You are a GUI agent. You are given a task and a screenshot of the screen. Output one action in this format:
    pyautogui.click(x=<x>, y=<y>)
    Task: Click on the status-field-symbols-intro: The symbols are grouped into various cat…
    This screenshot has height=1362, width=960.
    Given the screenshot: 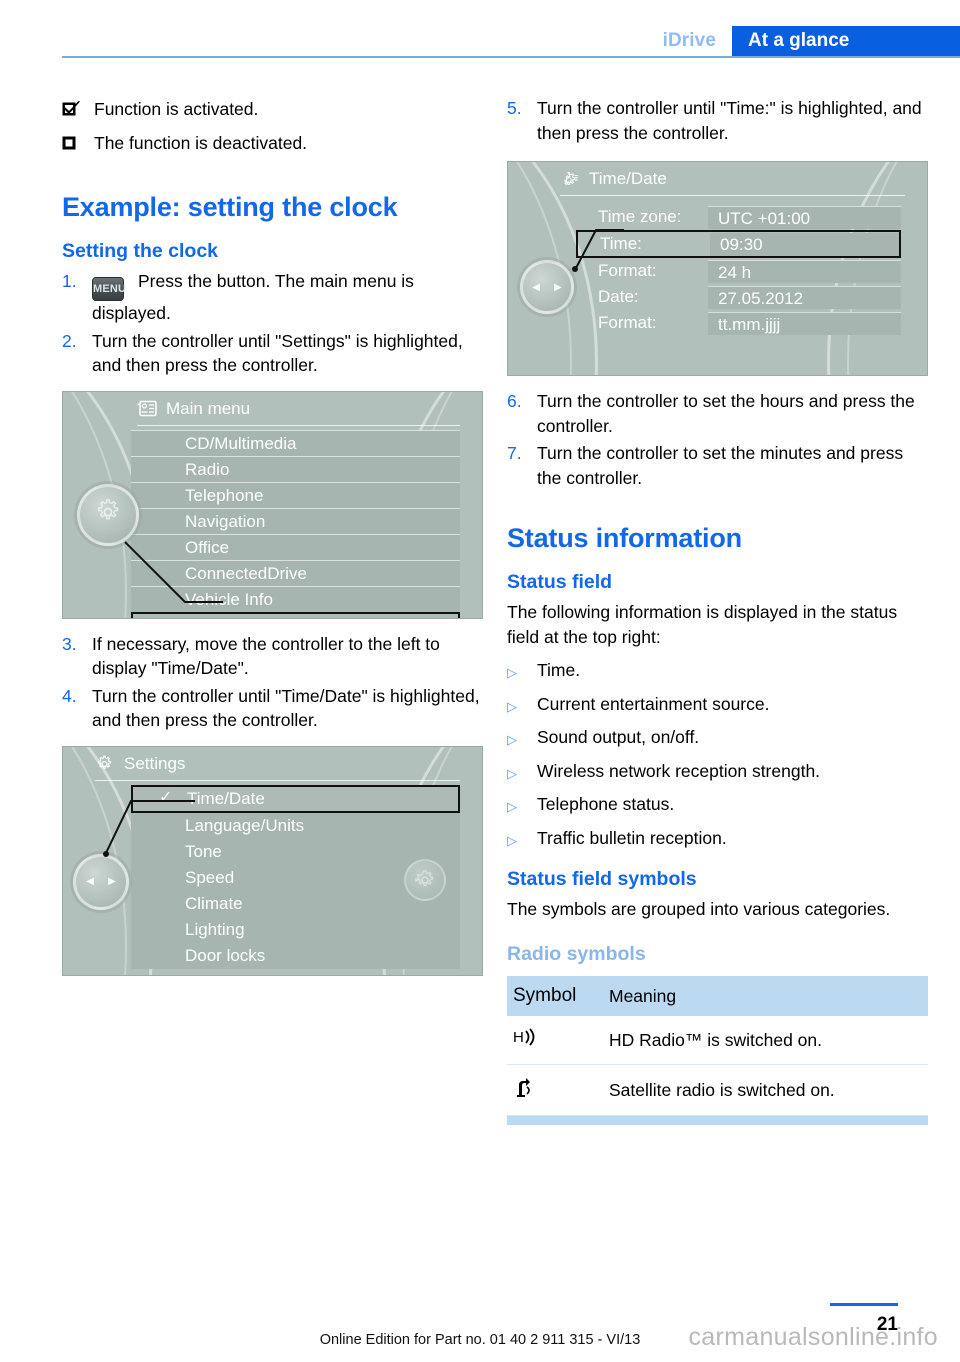 What is the action you would take?
    pyautogui.click(x=699, y=909)
    